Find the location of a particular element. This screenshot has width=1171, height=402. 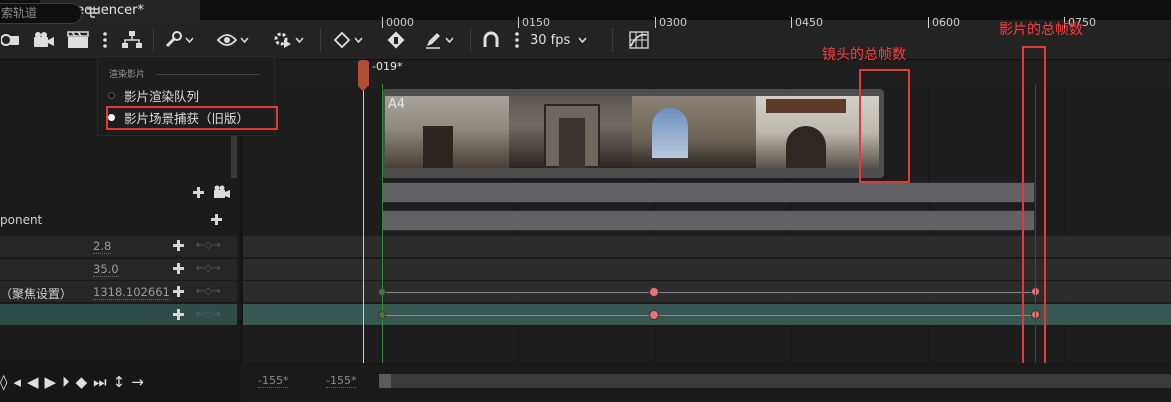

playback-settings-dropdown is located at coordinates (288, 40).